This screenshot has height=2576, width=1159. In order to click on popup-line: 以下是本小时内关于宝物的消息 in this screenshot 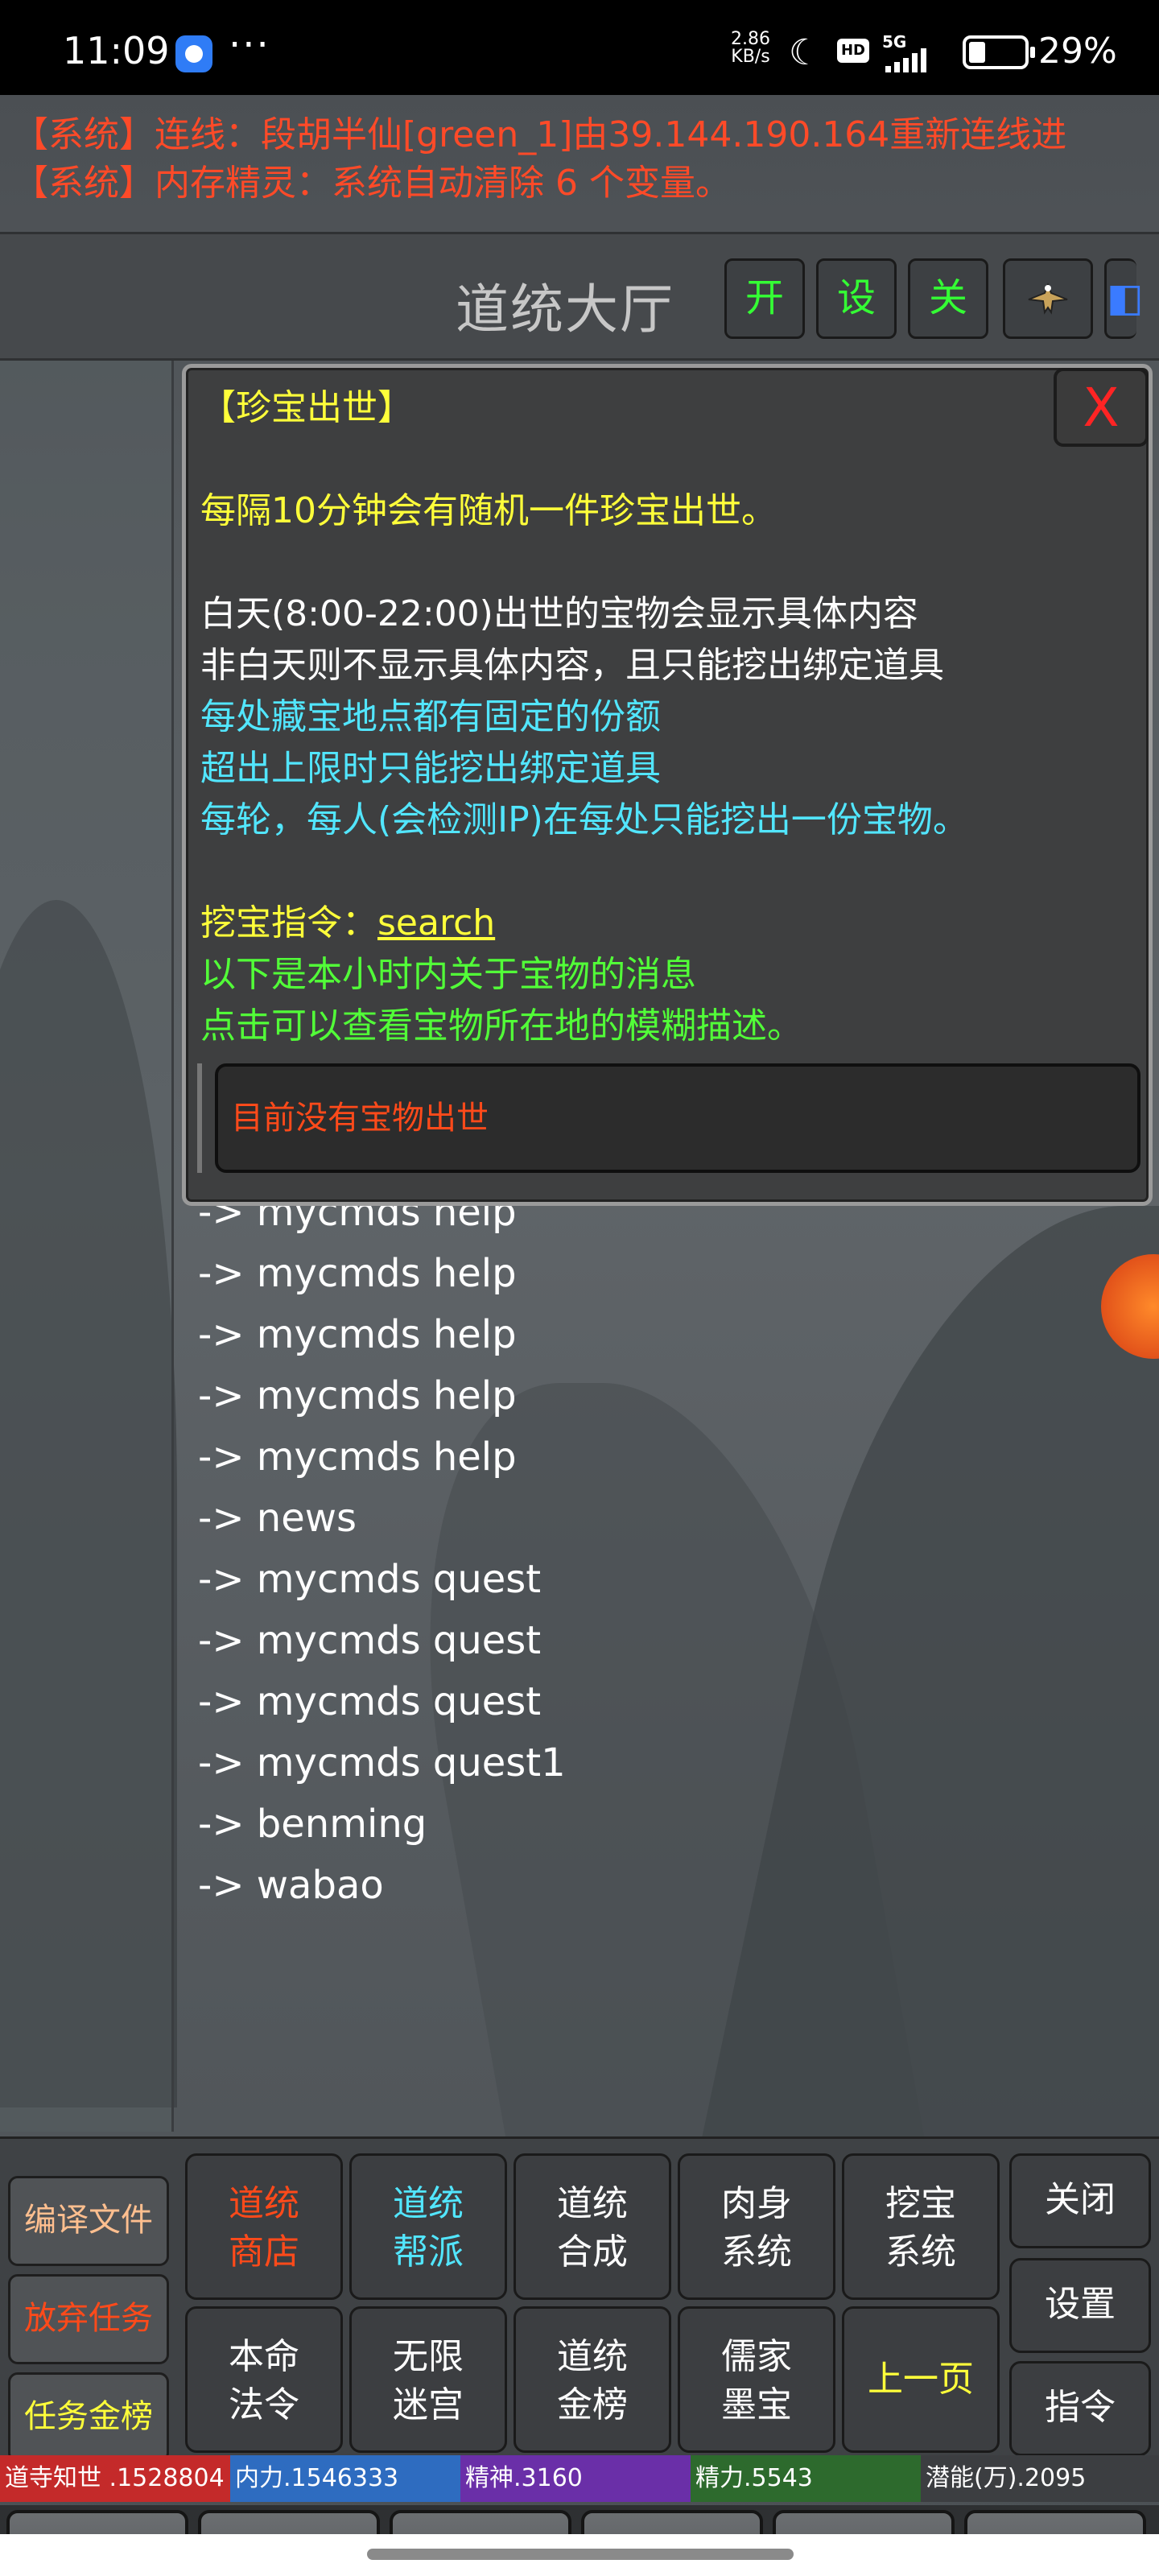, I will do `click(448, 974)`.